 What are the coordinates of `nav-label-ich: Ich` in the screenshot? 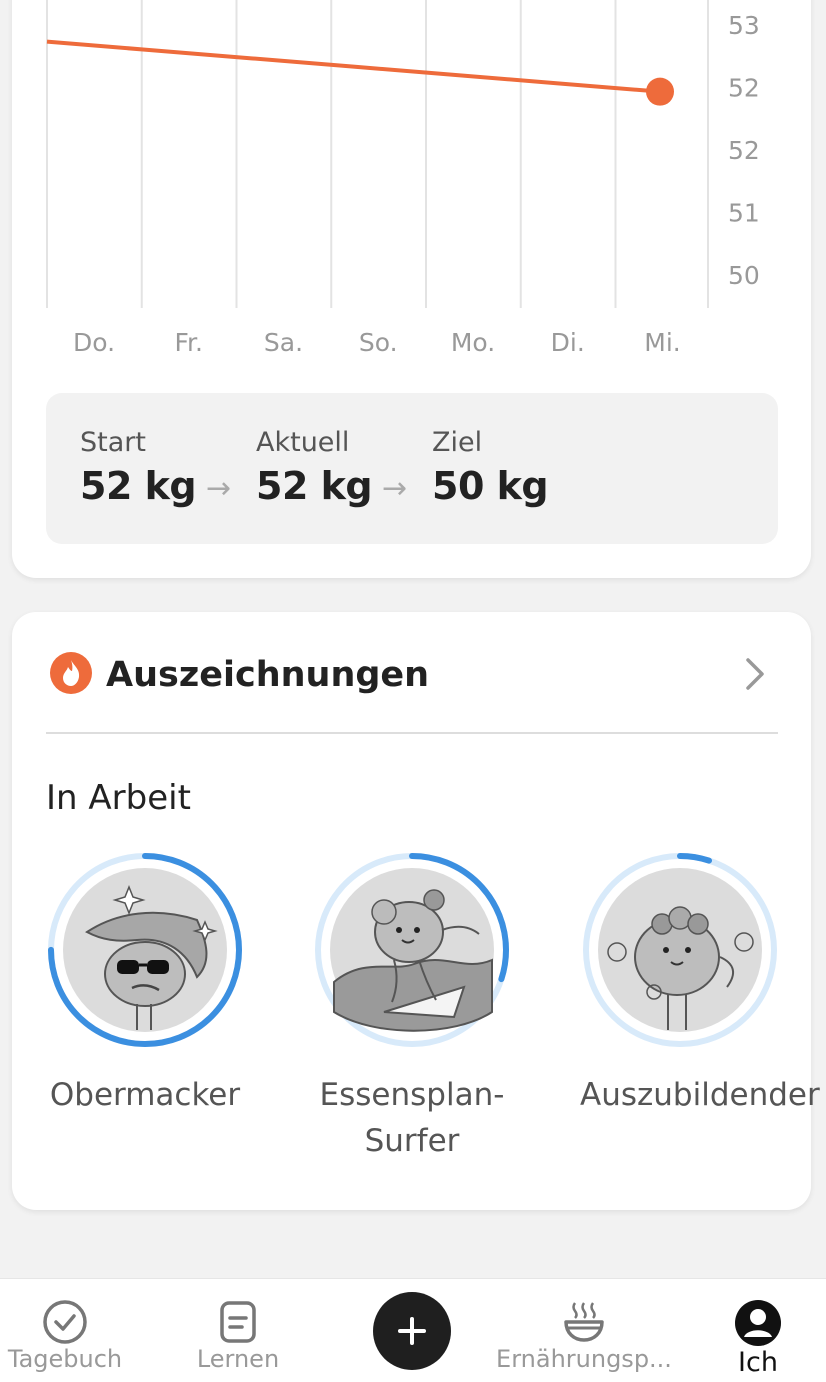 It's located at (758, 1362).